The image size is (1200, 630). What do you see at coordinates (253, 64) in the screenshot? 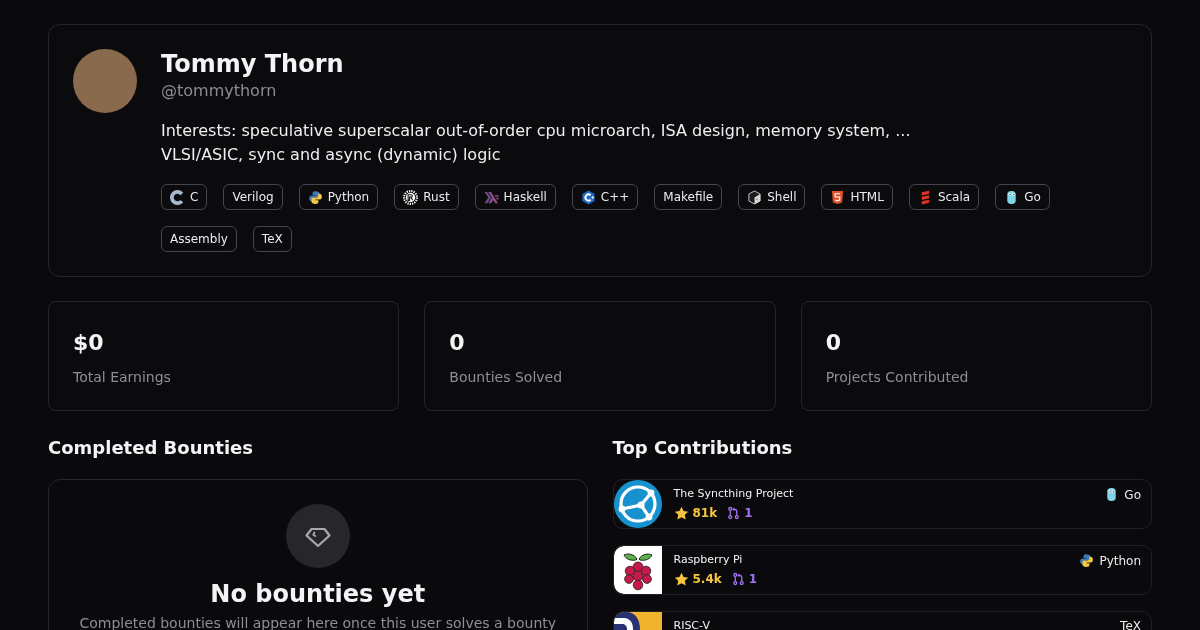
I see `user-name: Tommy Thorn` at bounding box center [253, 64].